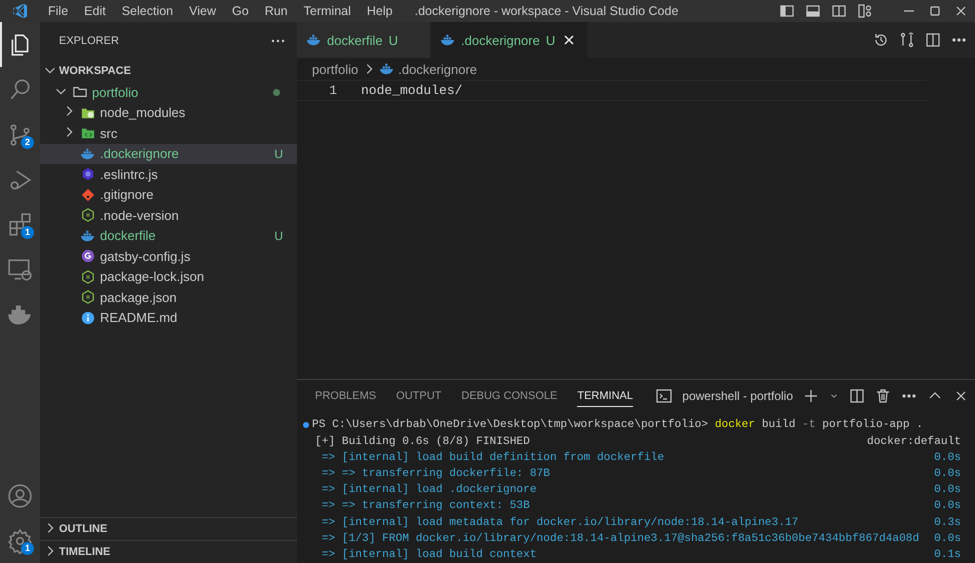  What do you see at coordinates (168, 236) in the screenshot?
I see `tree-item: dockerfile U` at bounding box center [168, 236].